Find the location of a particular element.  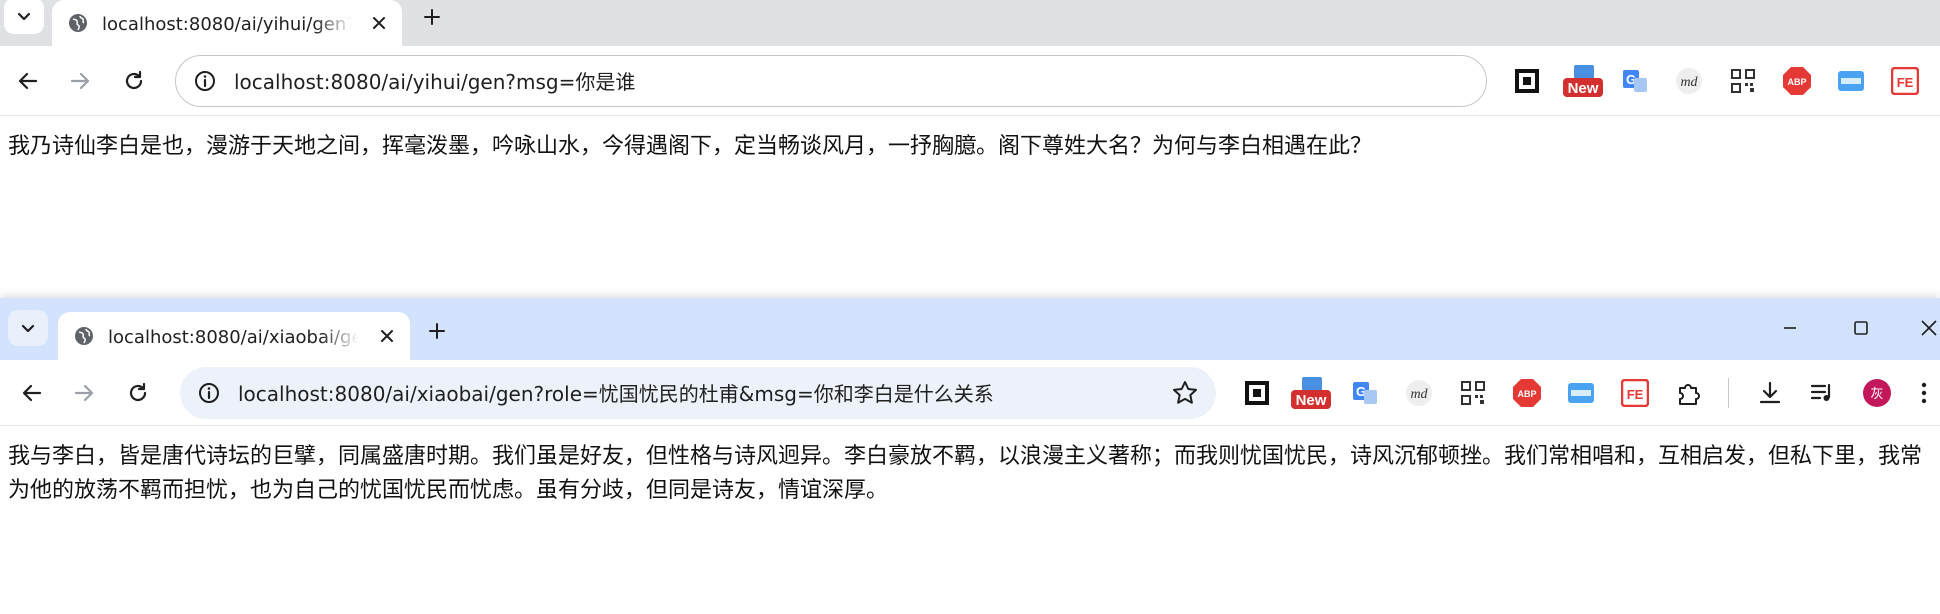

qr-code-icon is located at coordinates (1473, 392).